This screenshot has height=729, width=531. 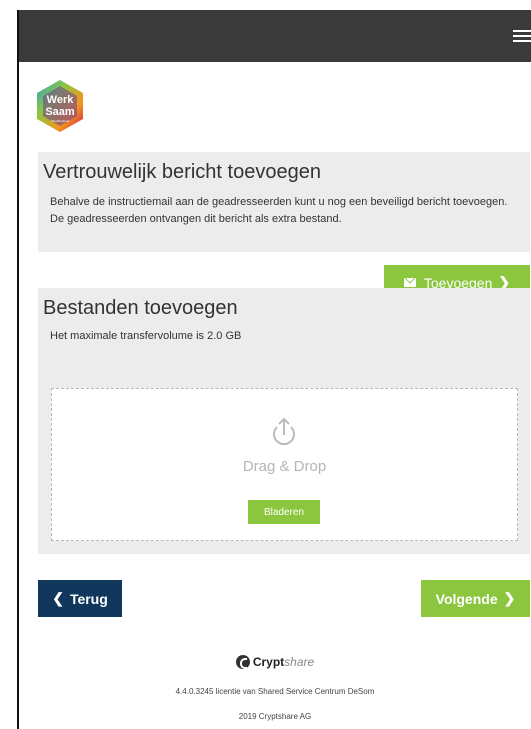 I want to click on transfer-limit-text: Het maximale transfervolume is 2.0 GB, so click(x=146, y=336).